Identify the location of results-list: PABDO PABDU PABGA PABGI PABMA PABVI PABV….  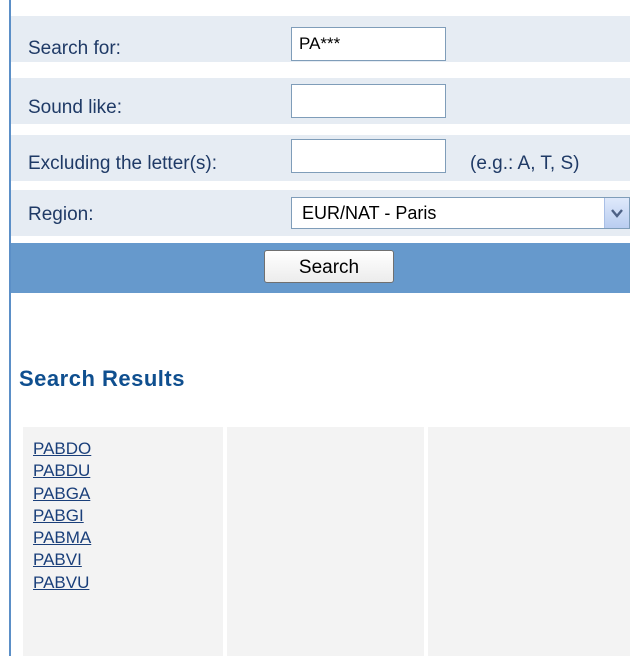
(62, 516).